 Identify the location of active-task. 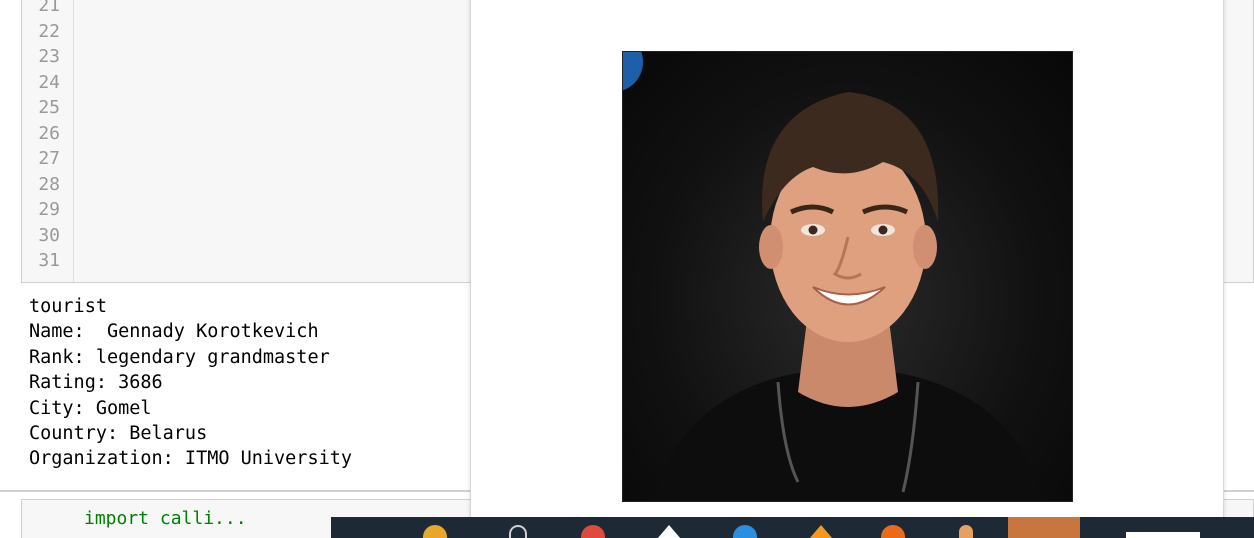
(1044, 527).